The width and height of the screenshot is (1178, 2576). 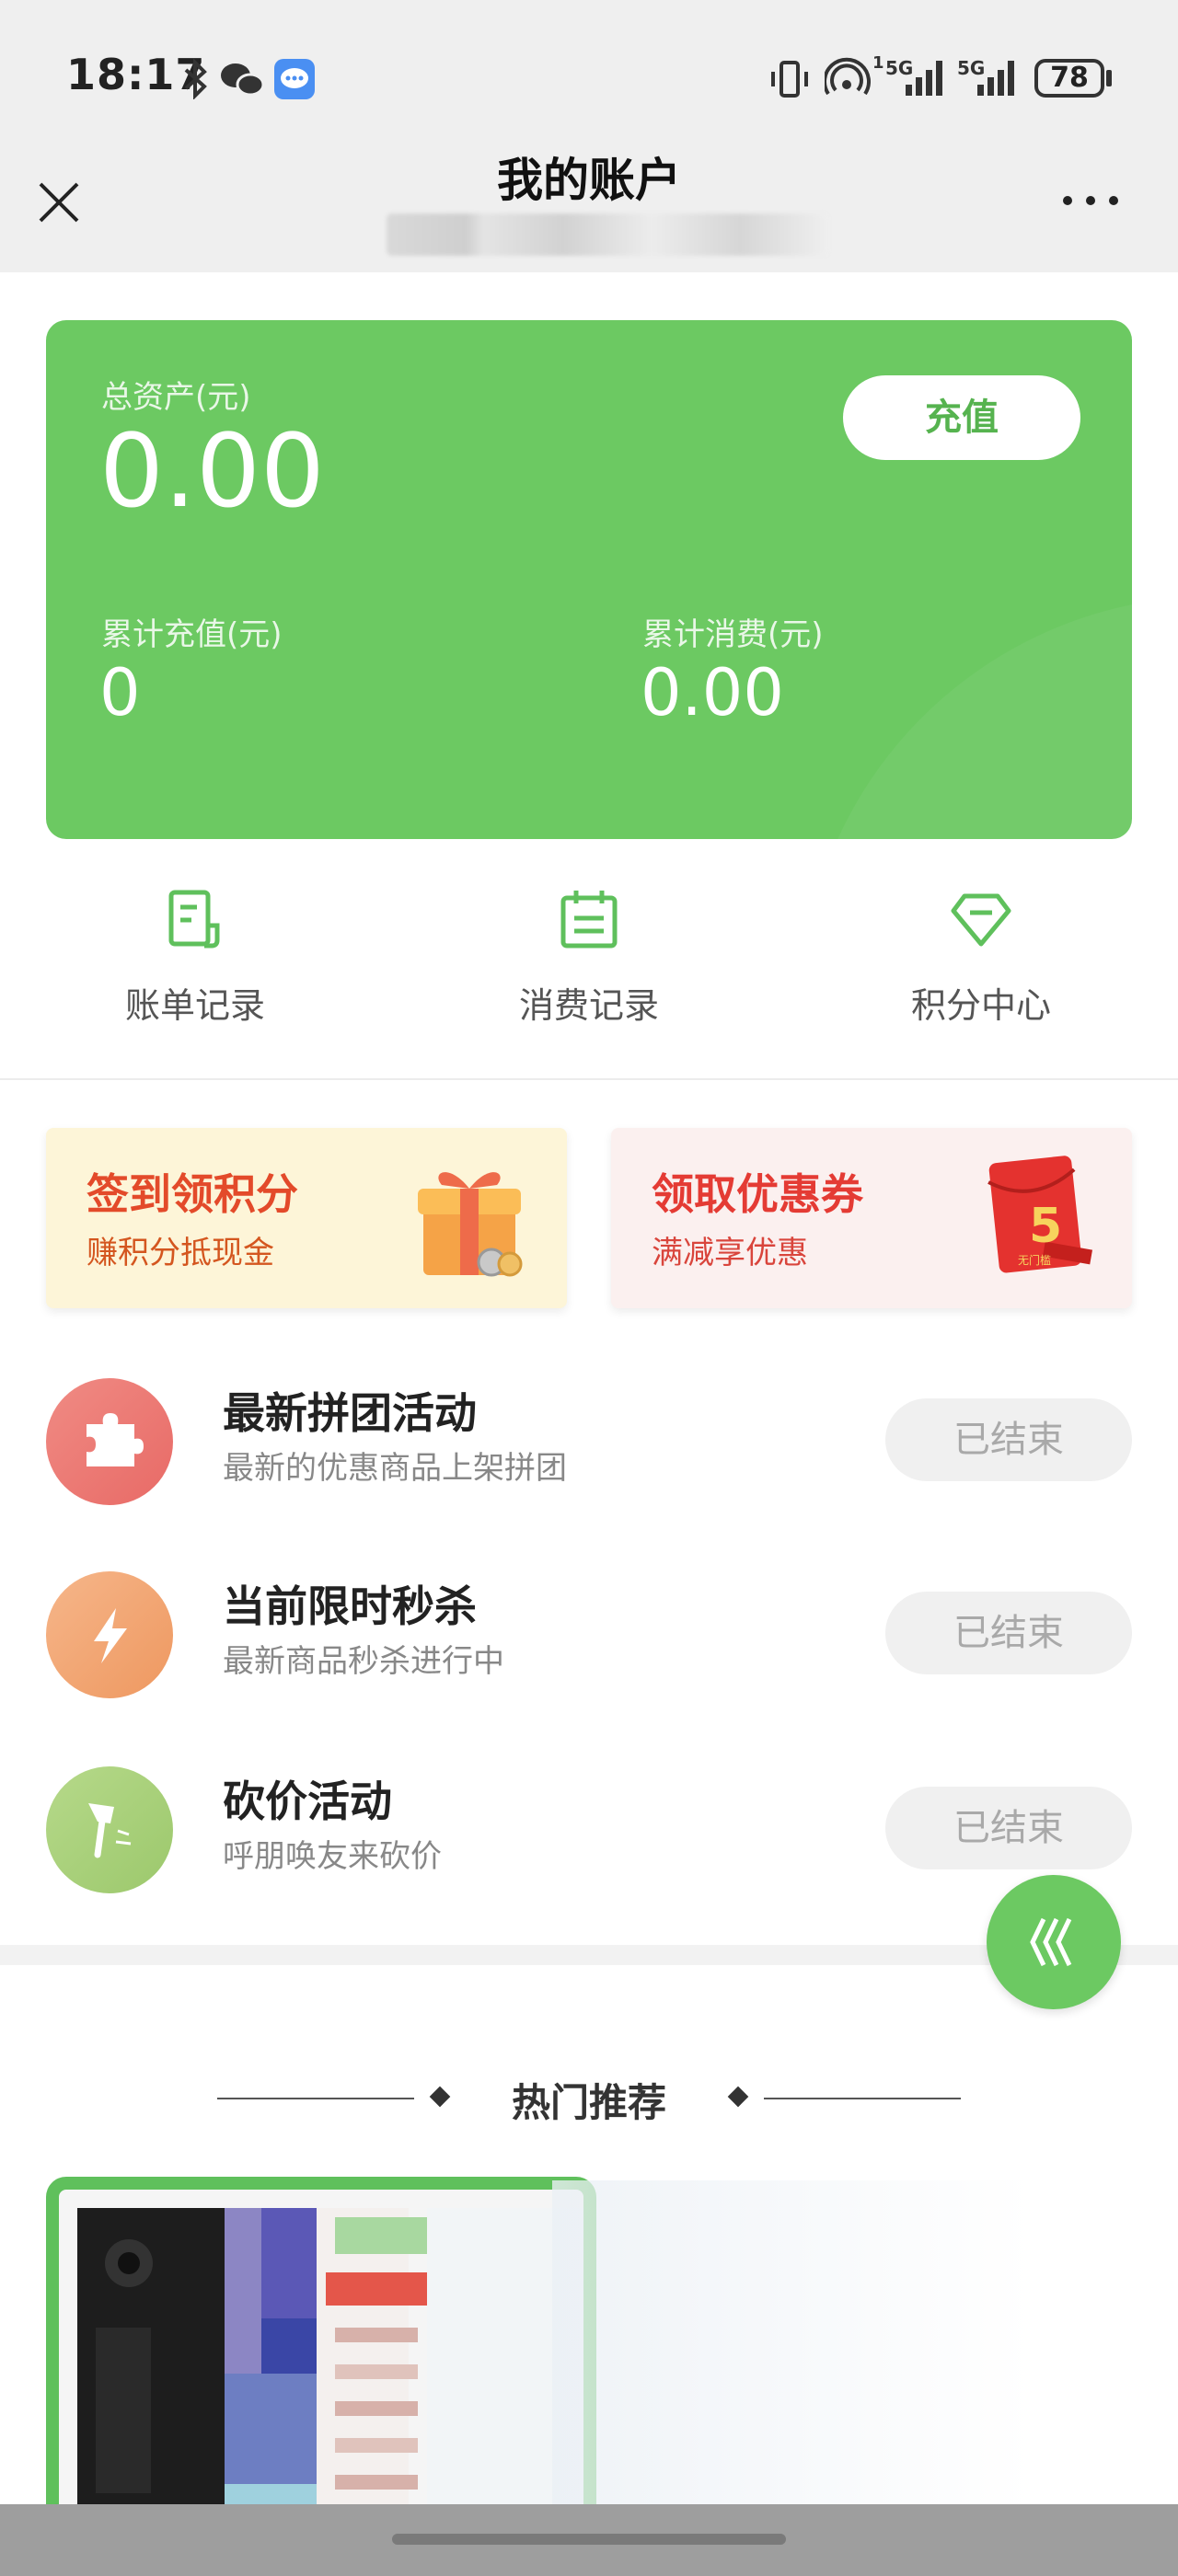 What do you see at coordinates (1034, 1260) in the screenshot?
I see `coupon-badge-caption: 无门槛` at bounding box center [1034, 1260].